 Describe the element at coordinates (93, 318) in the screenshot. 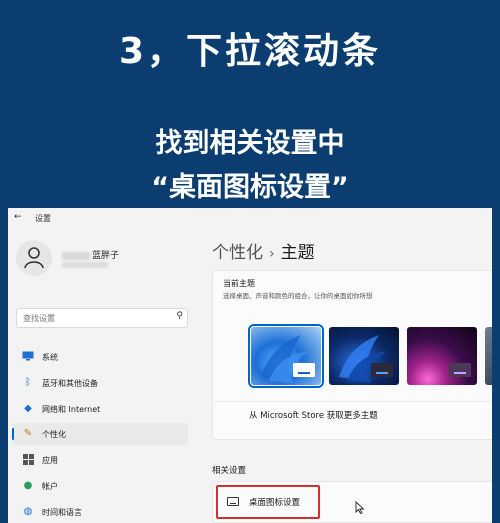

I see `search-input` at that location.